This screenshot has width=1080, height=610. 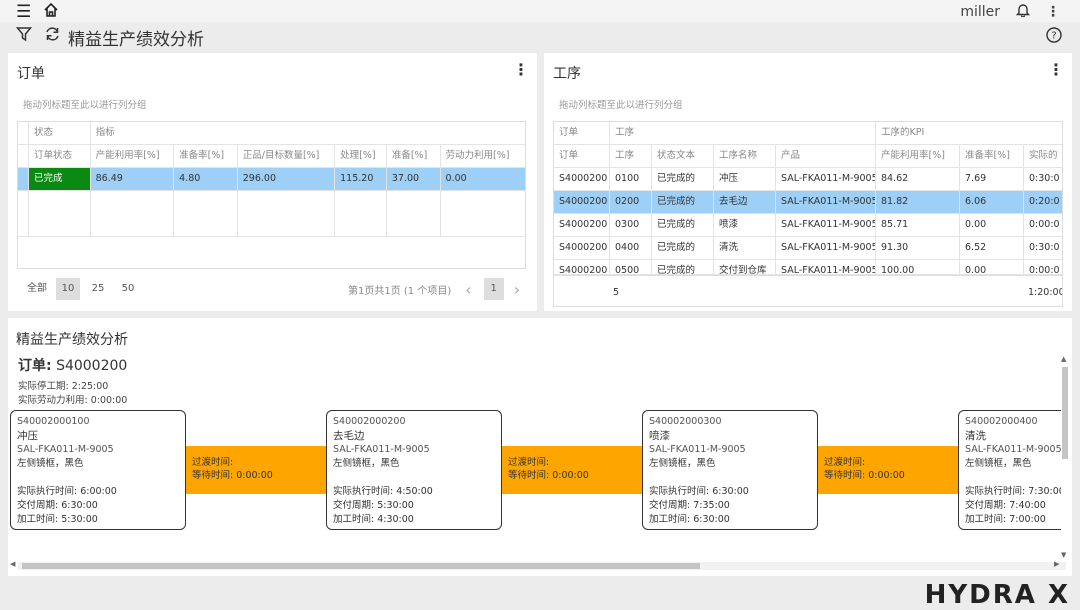 What do you see at coordinates (969, 133) in the screenshot?
I see `group-header: 工序的KPI` at bounding box center [969, 133].